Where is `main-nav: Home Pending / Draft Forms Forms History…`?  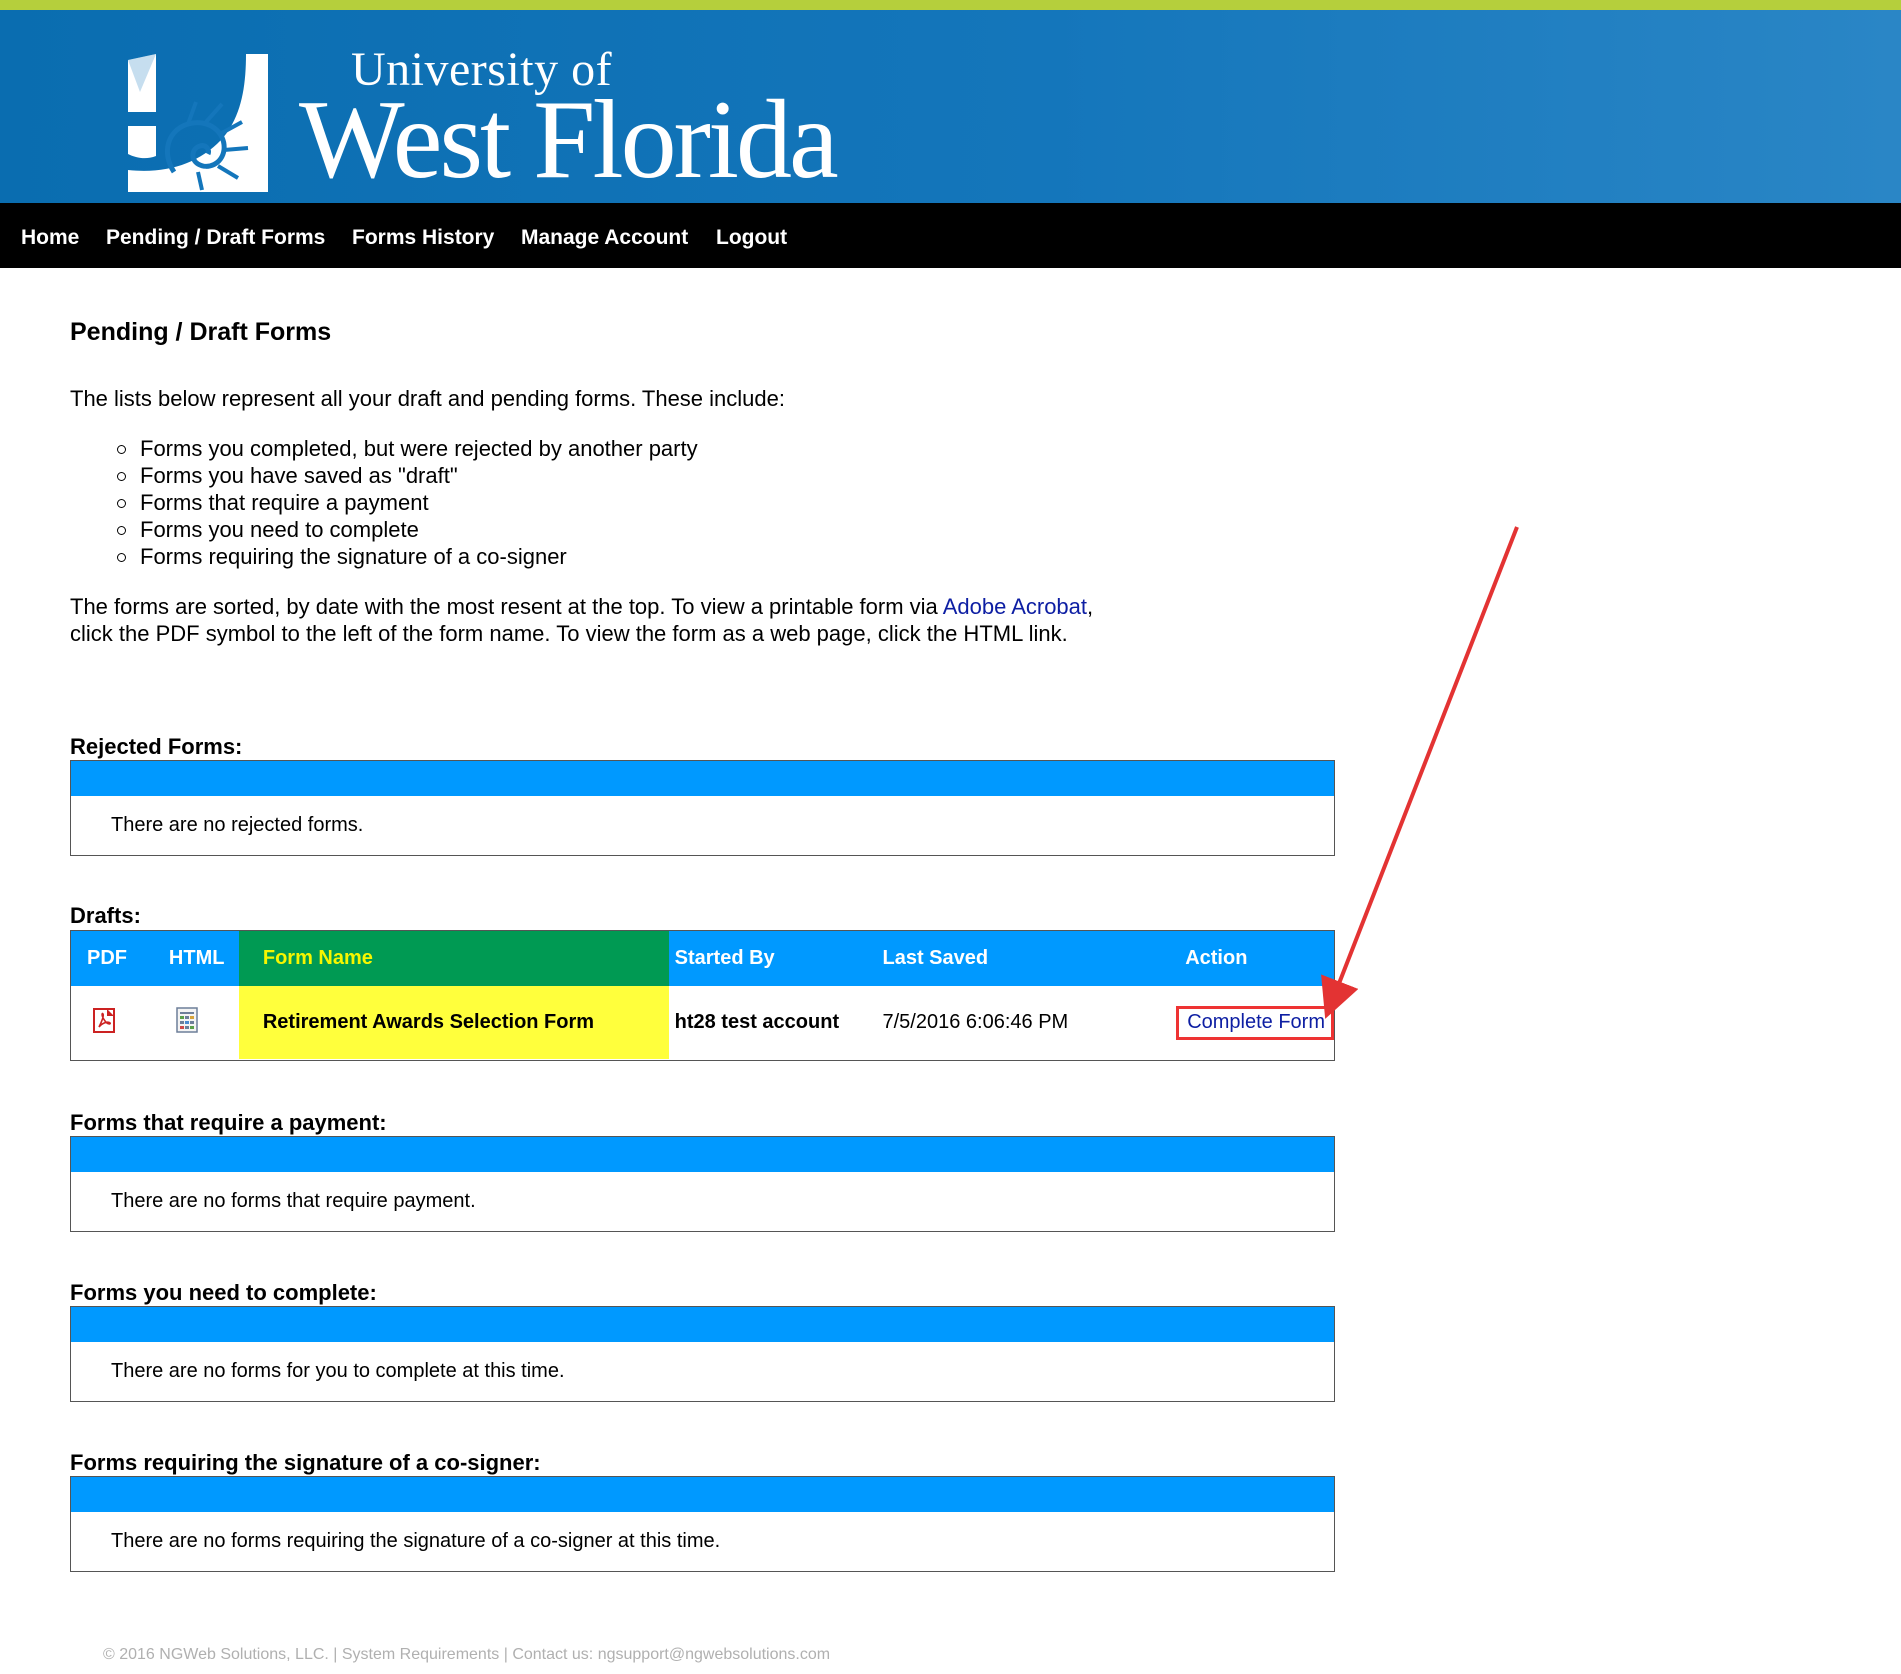
main-nav: Home Pending / Draft Forms Forms History… is located at coordinates (950, 235).